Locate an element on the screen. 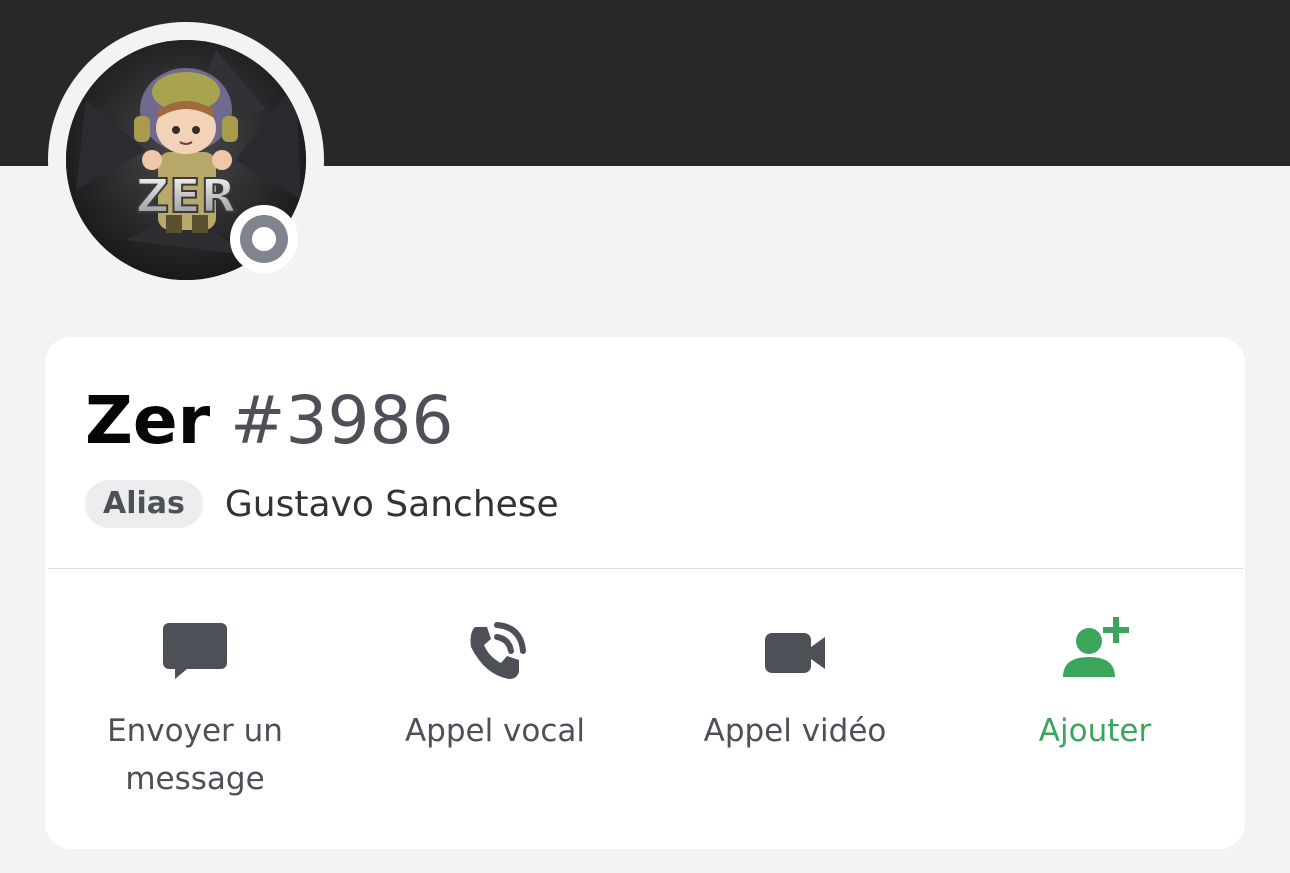  profile-name-row: Zer #3986 is located at coordinates (269, 421).